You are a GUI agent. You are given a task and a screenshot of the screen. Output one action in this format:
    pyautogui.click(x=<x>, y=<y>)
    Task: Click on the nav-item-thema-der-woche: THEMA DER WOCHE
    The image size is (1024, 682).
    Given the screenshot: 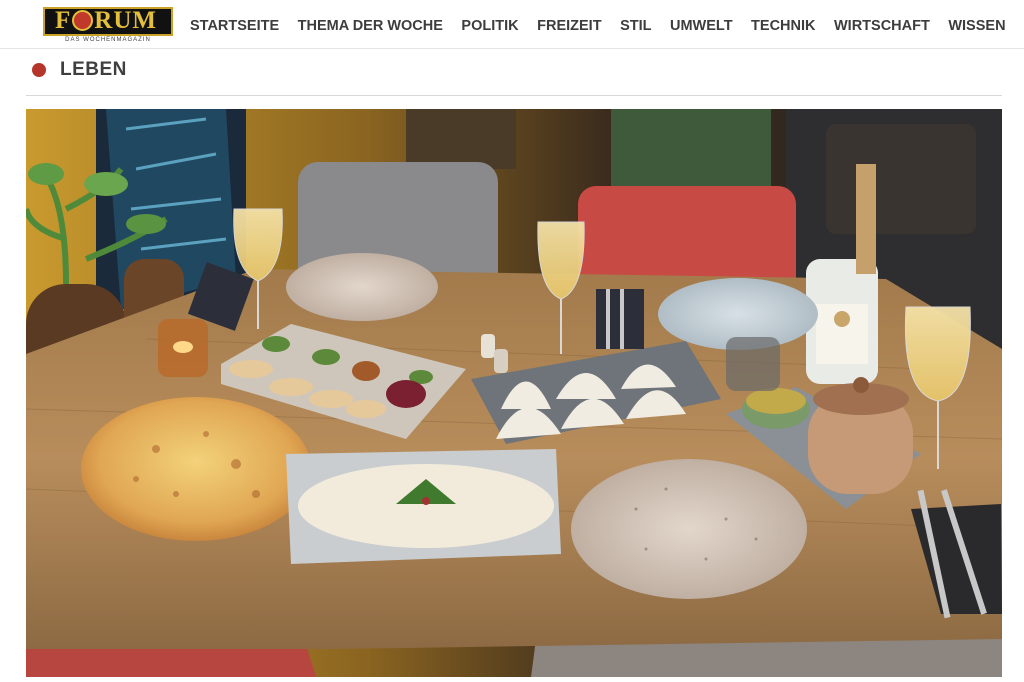 What is the action you would take?
    pyautogui.click(x=370, y=26)
    